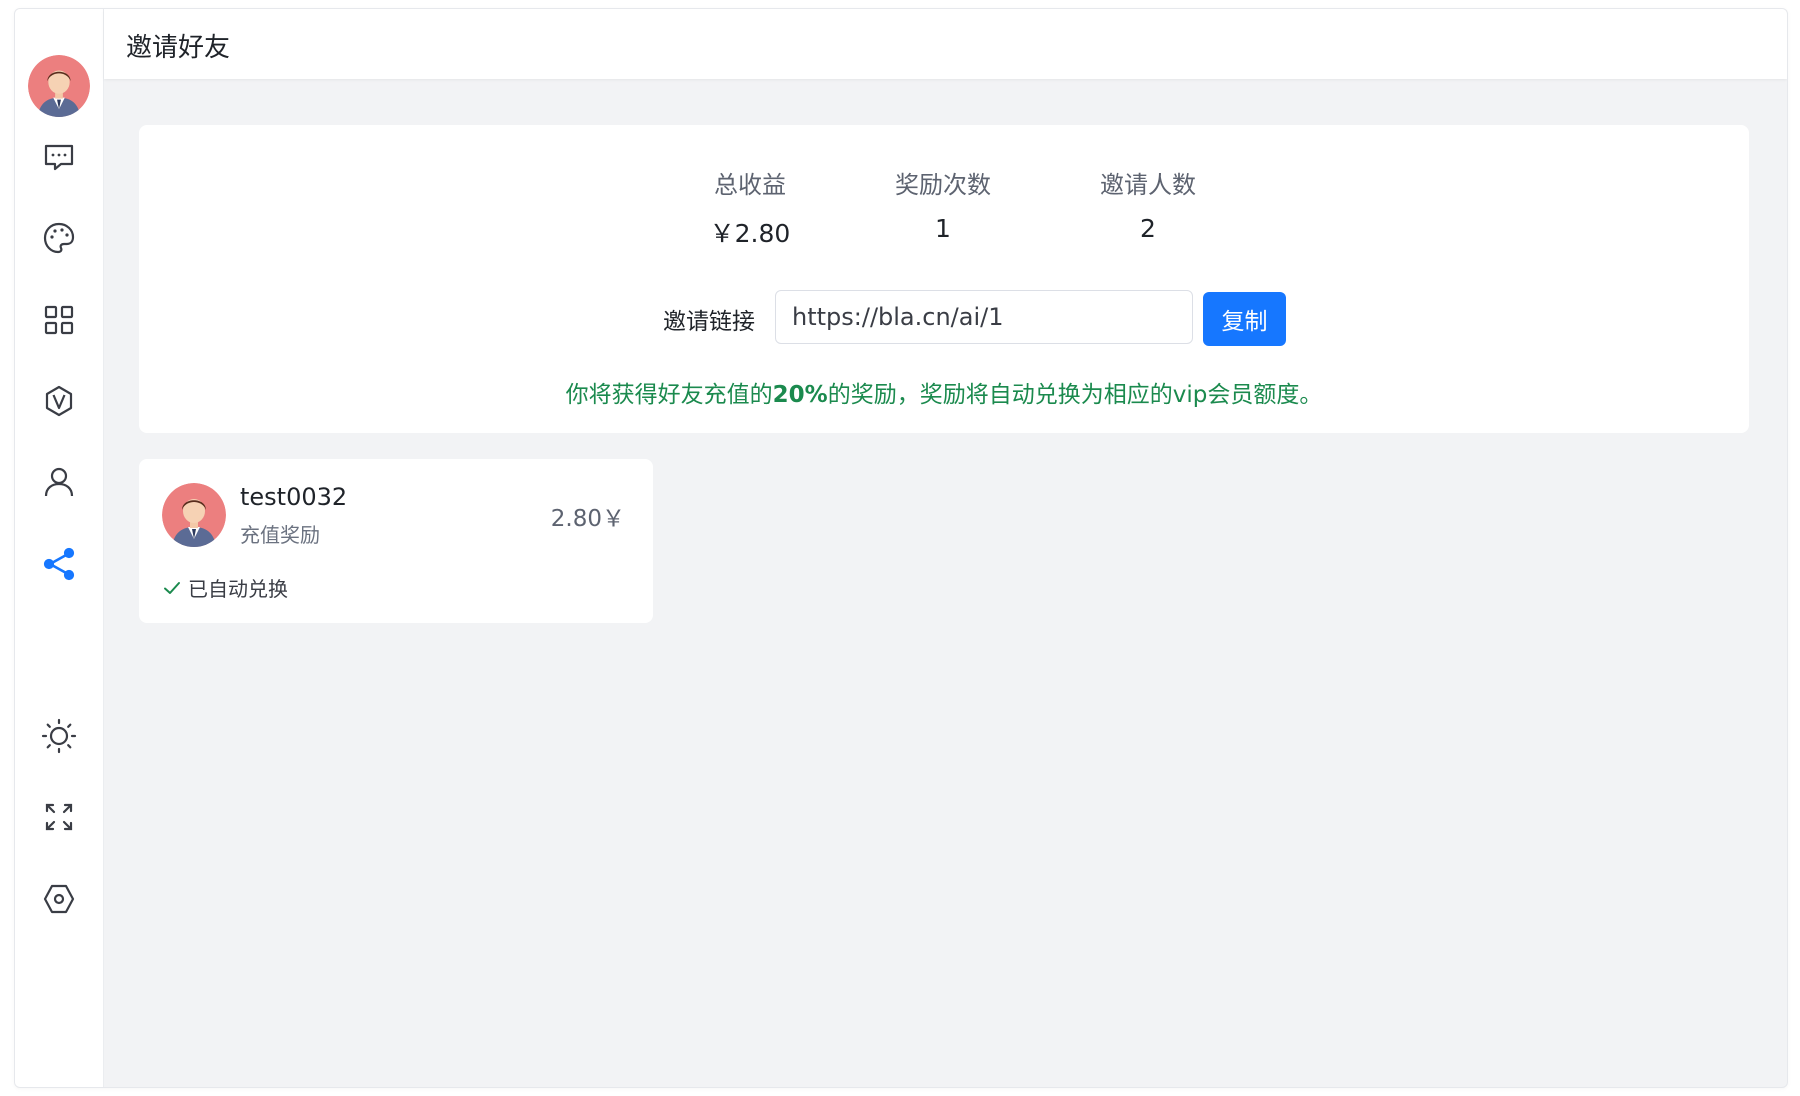  What do you see at coordinates (238, 589) in the screenshot?
I see `reward-status-text: 已自动兑换` at bounding box center [238, 589].